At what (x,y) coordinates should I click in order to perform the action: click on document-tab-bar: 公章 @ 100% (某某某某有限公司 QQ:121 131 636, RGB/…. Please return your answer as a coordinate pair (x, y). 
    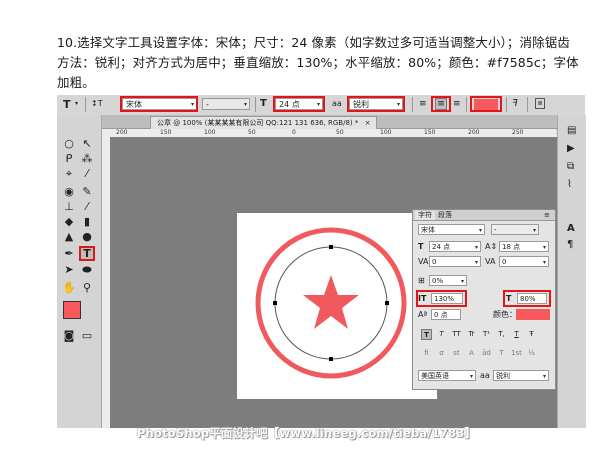
    Looking at the image, I should click on (337, 122).